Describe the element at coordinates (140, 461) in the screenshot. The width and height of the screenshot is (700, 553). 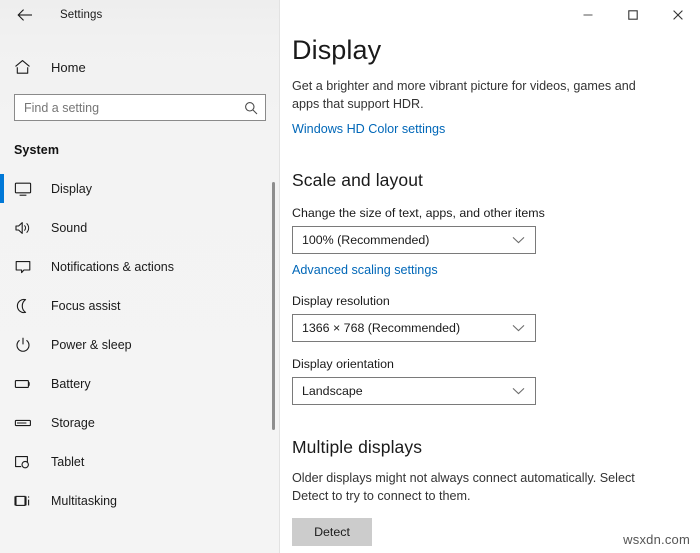
I see `sidebar-item-tablet: Tablet` at that location.